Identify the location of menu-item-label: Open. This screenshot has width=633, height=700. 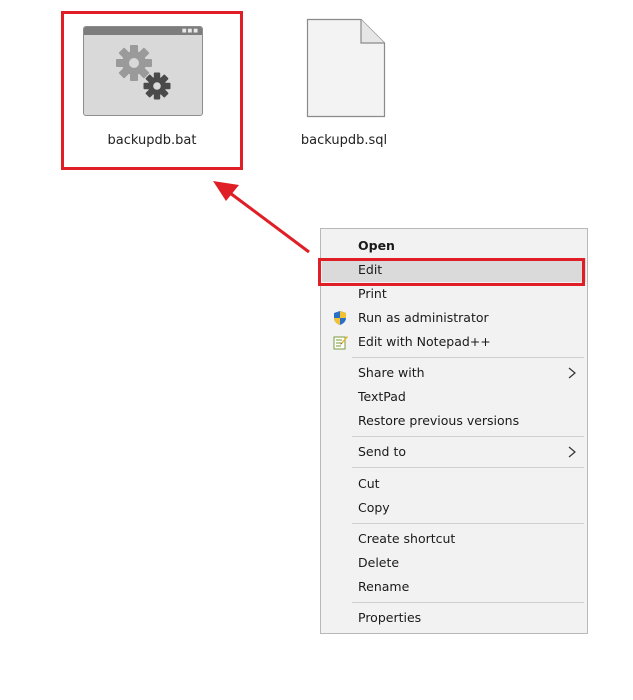
(376, 245).